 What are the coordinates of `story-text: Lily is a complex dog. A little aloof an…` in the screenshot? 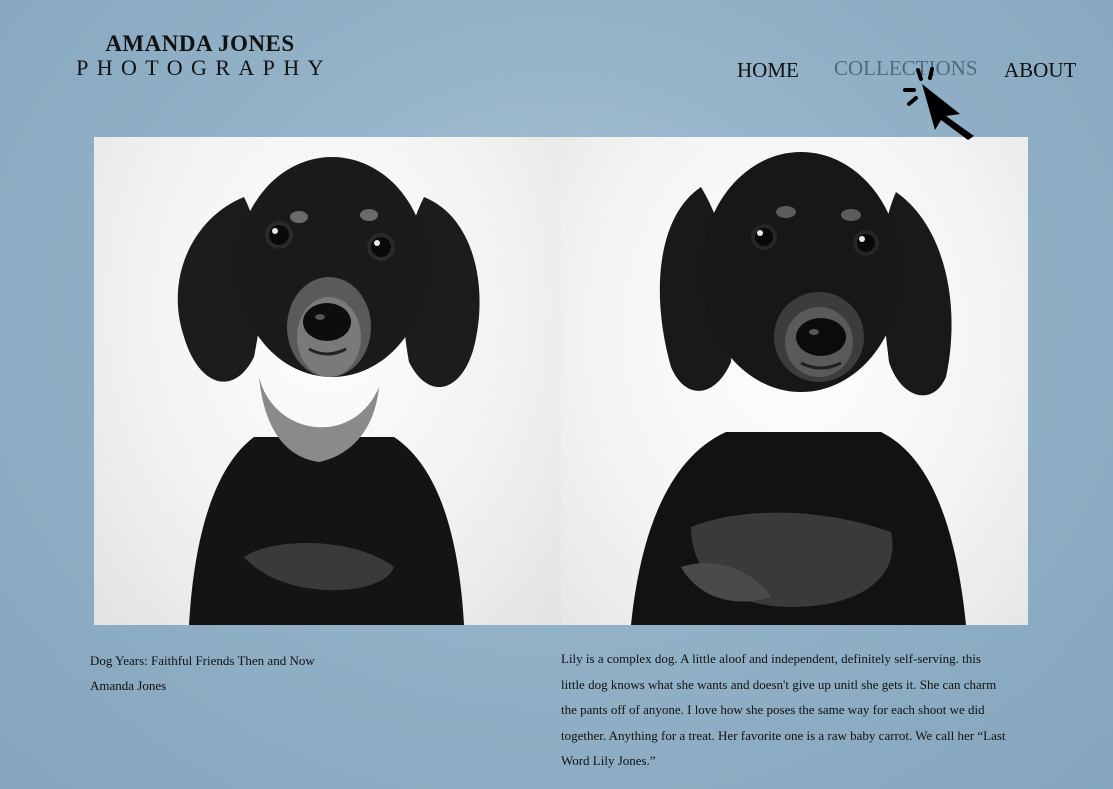 It's located at (811, 710).